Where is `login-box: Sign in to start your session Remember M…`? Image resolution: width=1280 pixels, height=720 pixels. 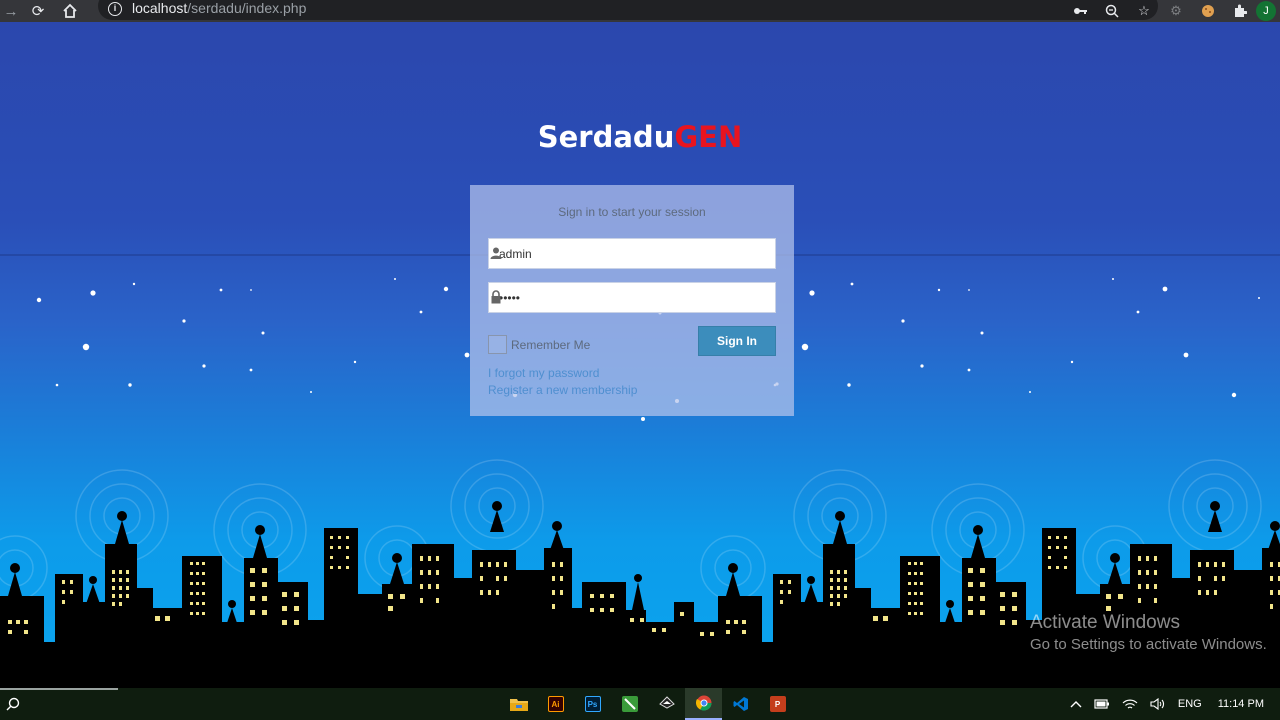
login-box: Sign in to start your session Remember M… is located at coordinates (632, 300).